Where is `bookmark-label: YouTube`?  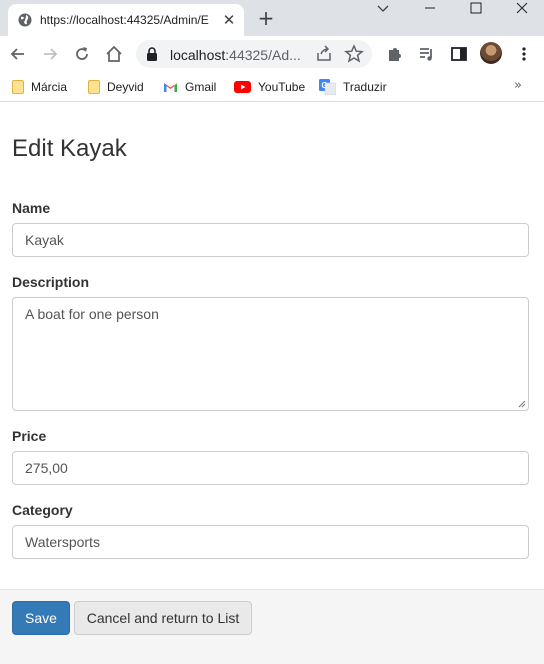
bookmark-label: YouTube is located at coordinates (282, 87).